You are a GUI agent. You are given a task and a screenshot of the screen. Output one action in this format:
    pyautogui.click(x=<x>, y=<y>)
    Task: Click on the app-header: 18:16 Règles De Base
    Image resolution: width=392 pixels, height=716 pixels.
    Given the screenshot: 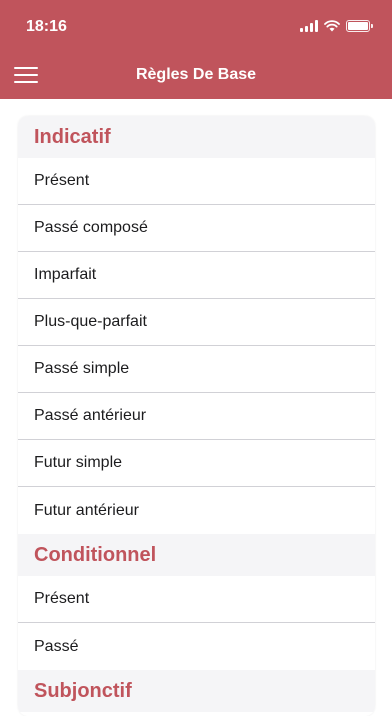 What is the action you would take?
    pyautogui.click(x=196, y=49)
    